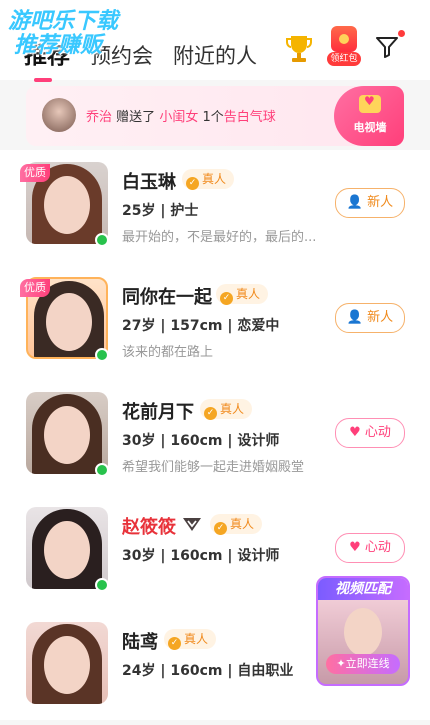  What do you see at coordinates (249, 117) in the screenshot?
I see `gift-name: 告白气球` at bounding box center [249, 117].